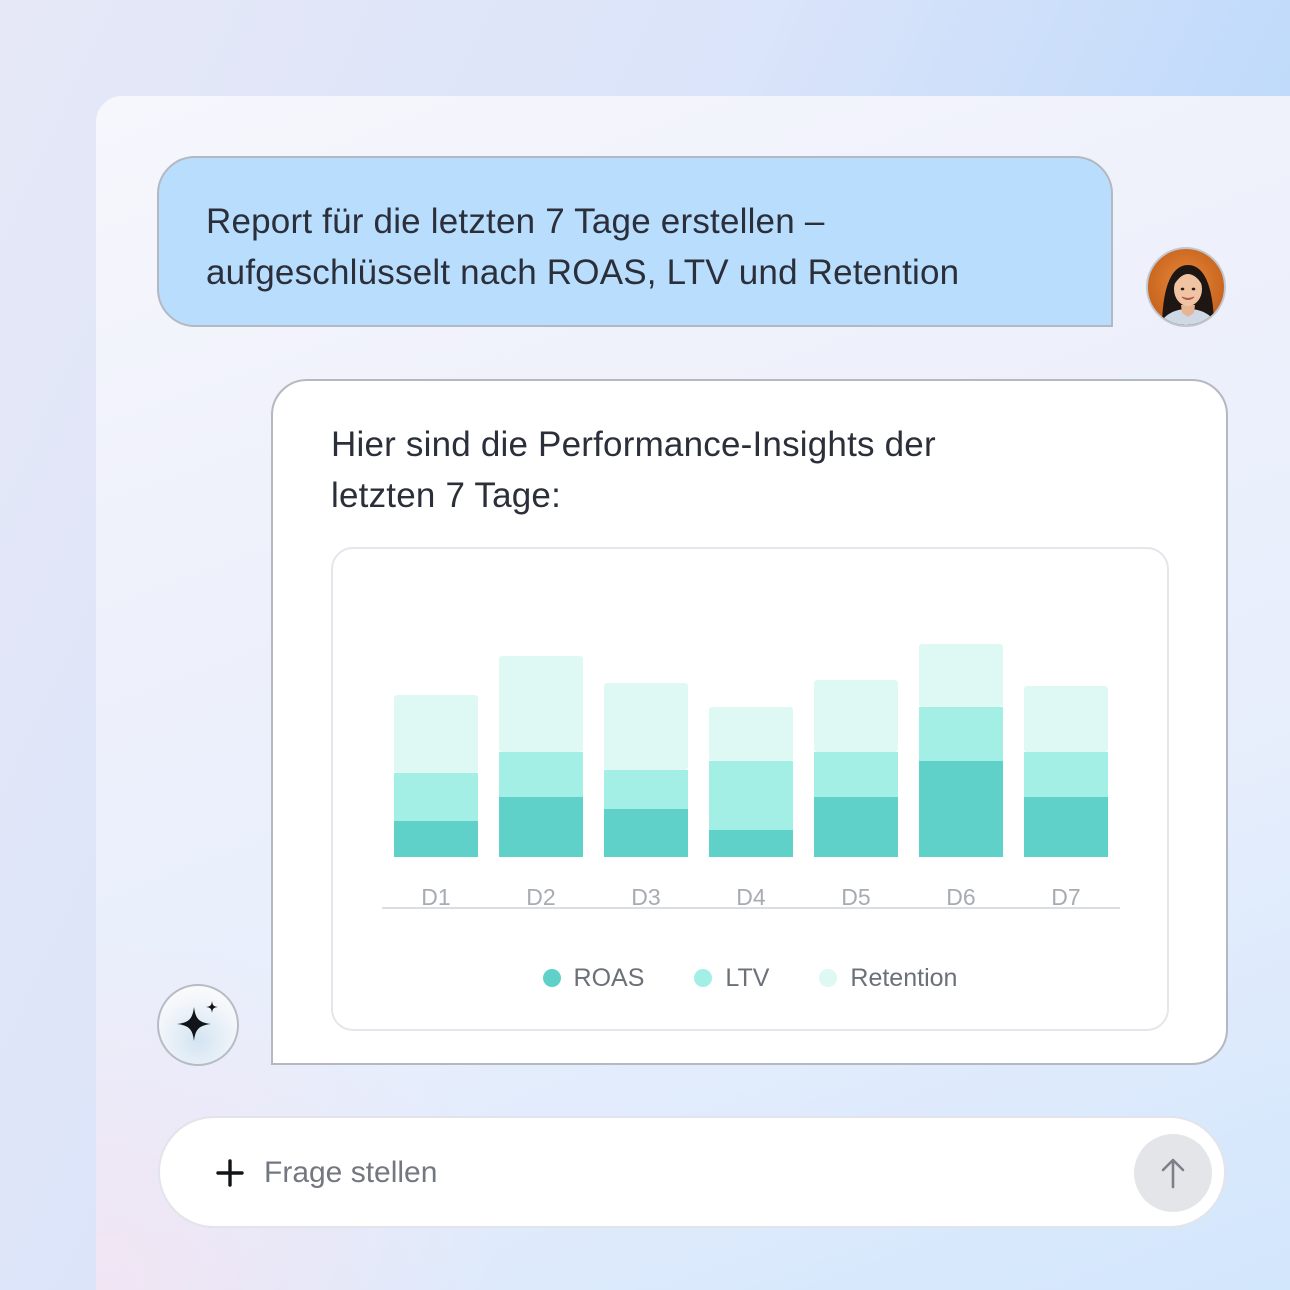  What do you see at coordinates (541, 704) in the screenshot?
I see `bar-retention-d2` at bounding box center [541, 704].